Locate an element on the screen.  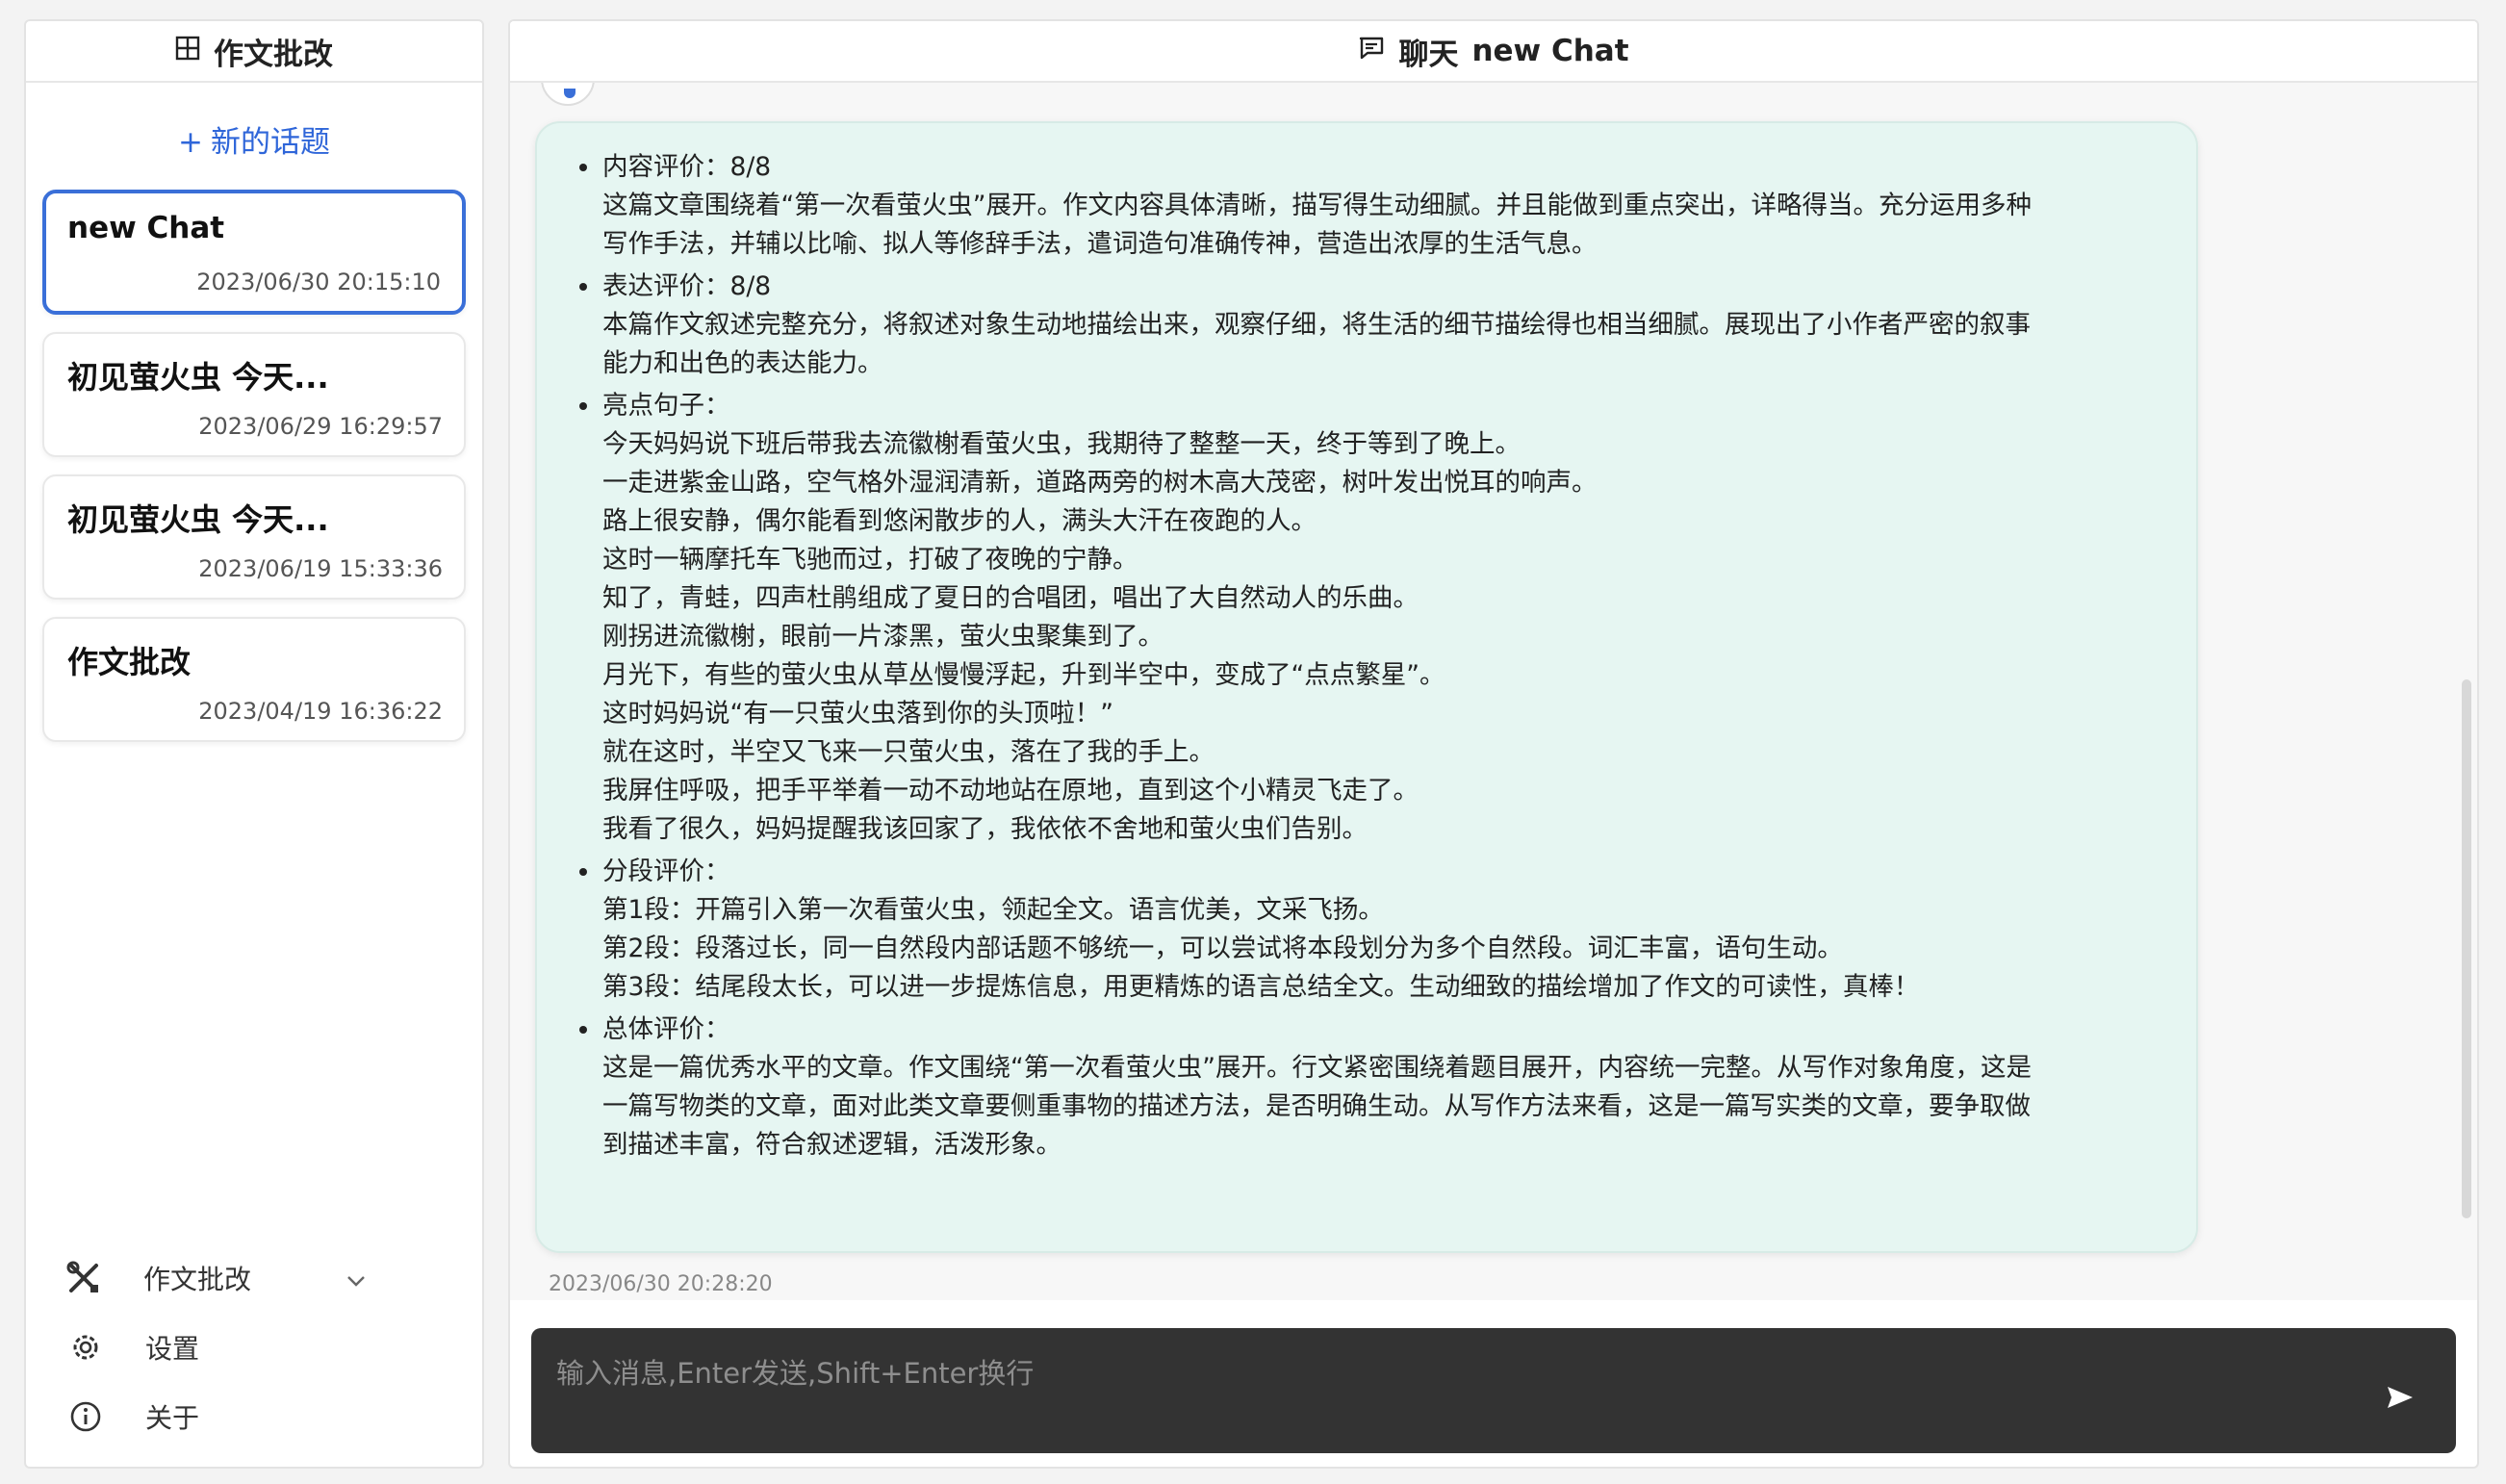
text-line: 到描述丰富，符合叙述逻辑，活泼形象。 is located at coordinates (831, 1145).